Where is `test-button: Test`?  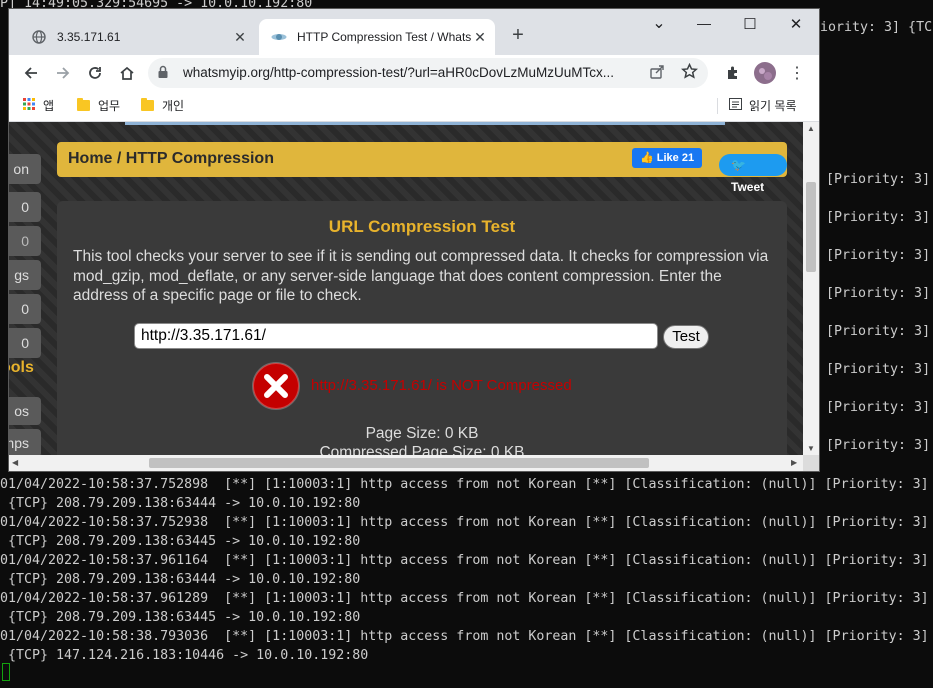 test-button: Test is located at coordinates (686, 337).